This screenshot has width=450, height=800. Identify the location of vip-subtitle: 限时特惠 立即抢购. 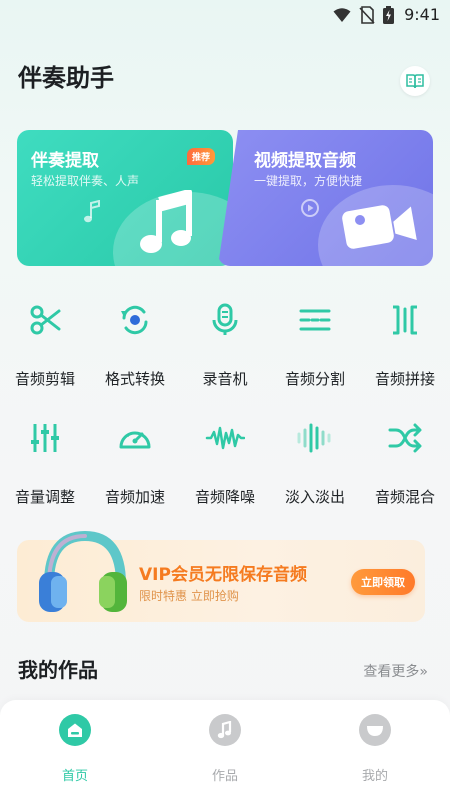
(189, 596).